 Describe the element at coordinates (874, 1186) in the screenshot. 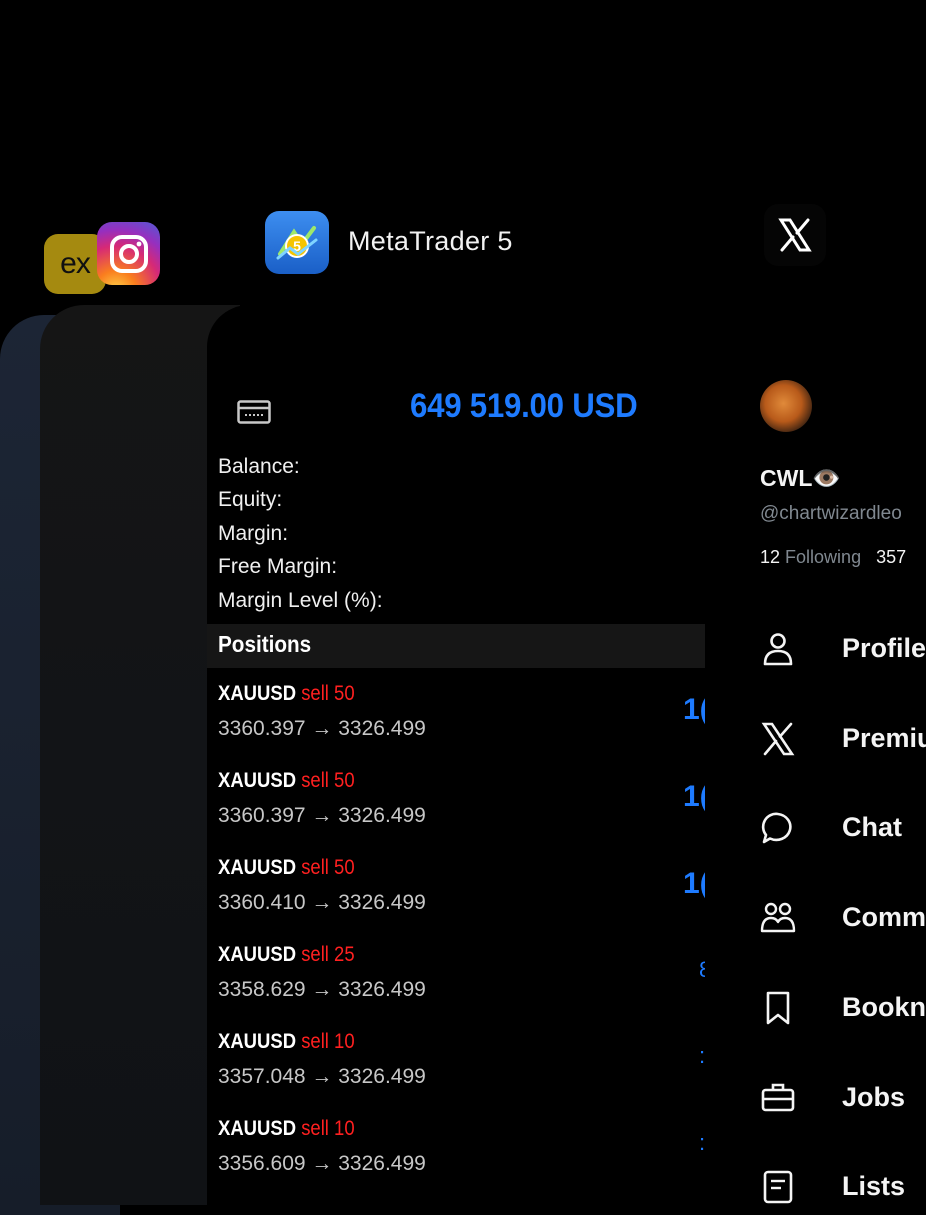

I see `menu-label-lists: Lists` at that location.